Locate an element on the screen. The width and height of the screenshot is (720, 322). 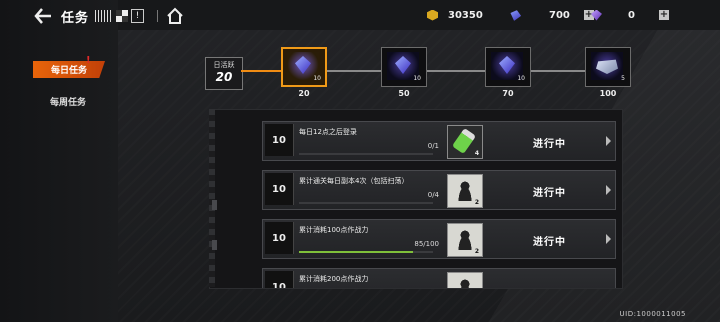
task-progress: 85/100 is located at coordinates (426, 244).